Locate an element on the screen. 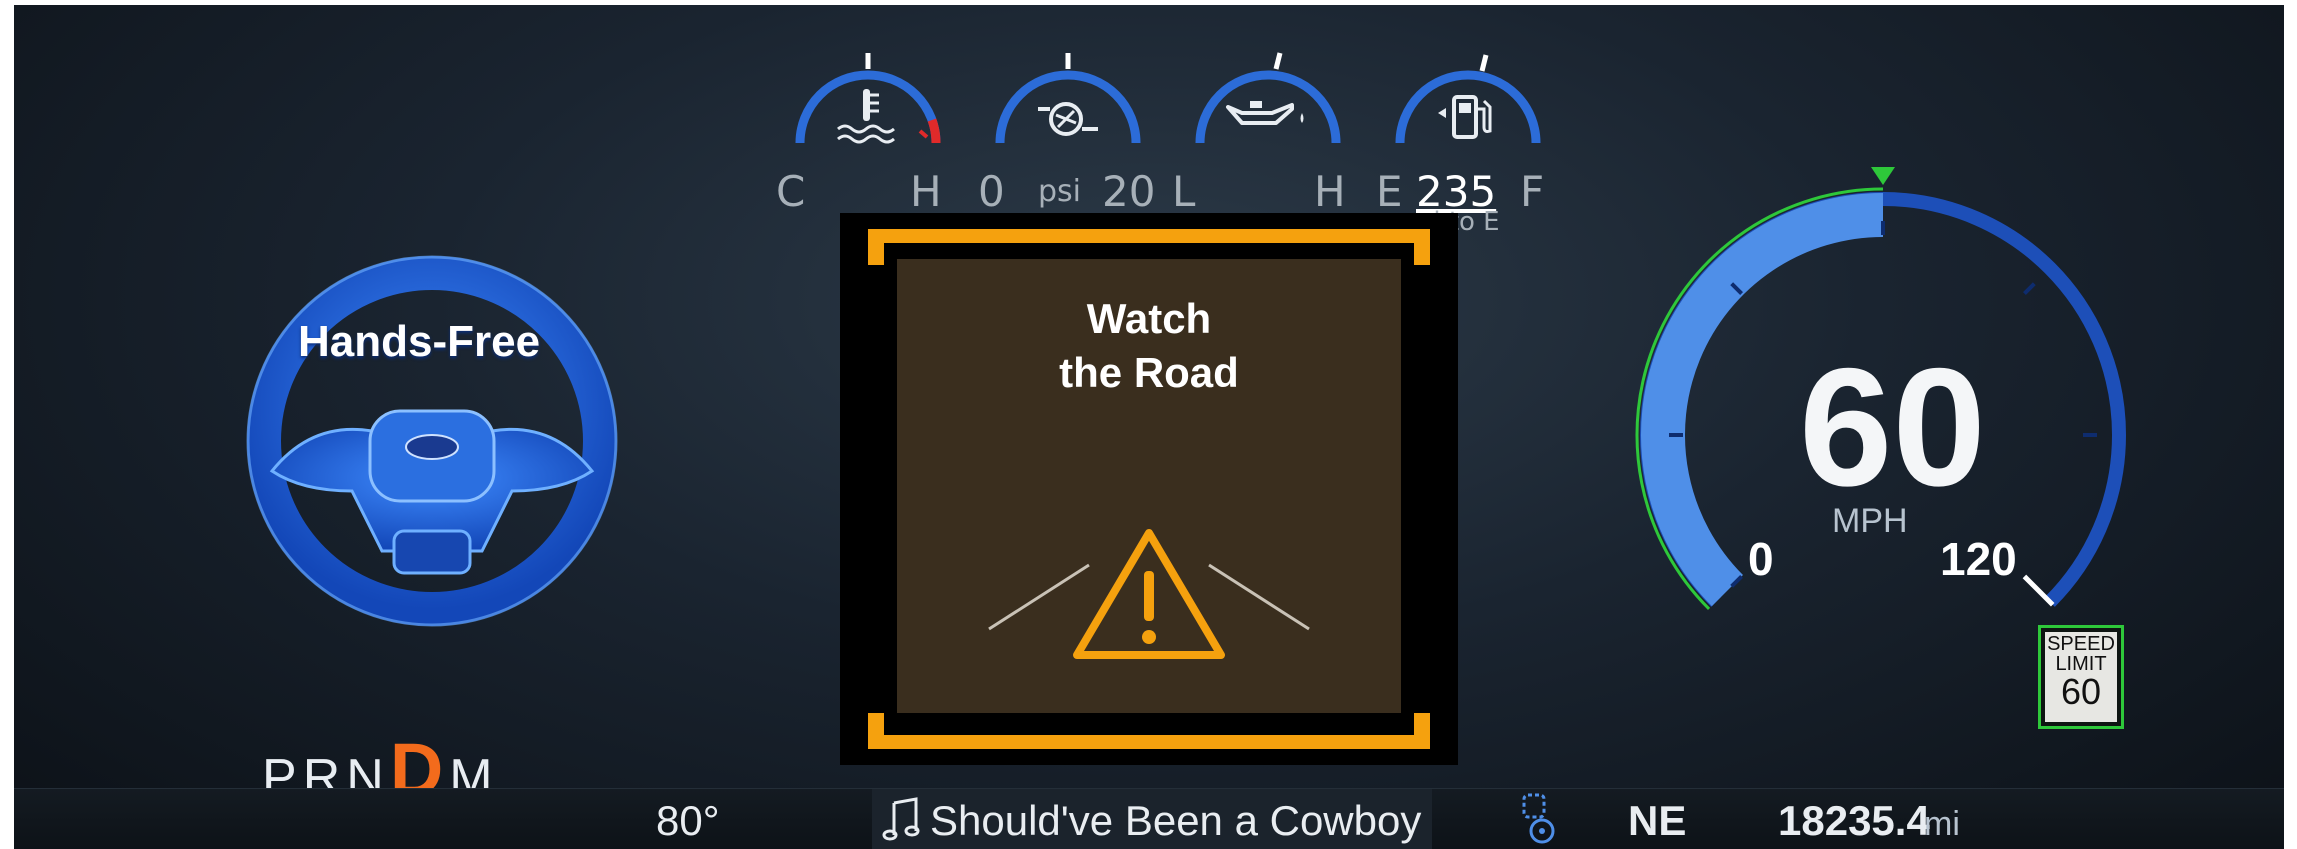  speed-limit-sign: SPEED LIMIT 60 is located at coordinates (2081, 677).